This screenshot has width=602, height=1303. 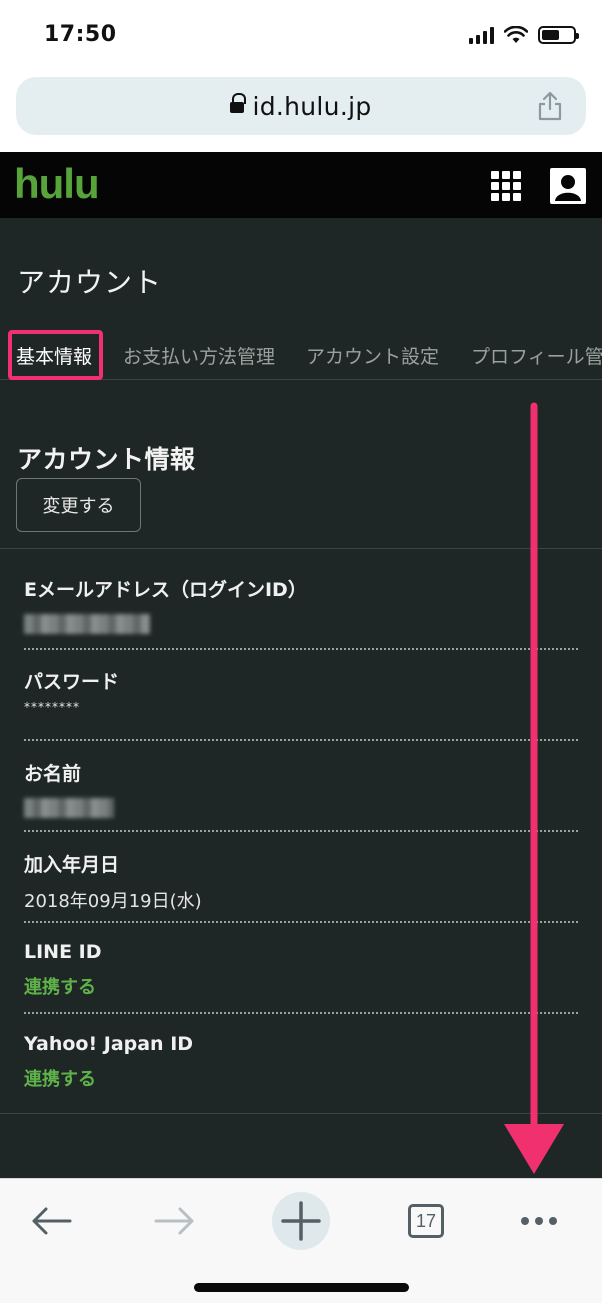 What do you see at coordinates (481, 35) in the screenshot?
I see `signal-icon` at bounding box center [481, 35].